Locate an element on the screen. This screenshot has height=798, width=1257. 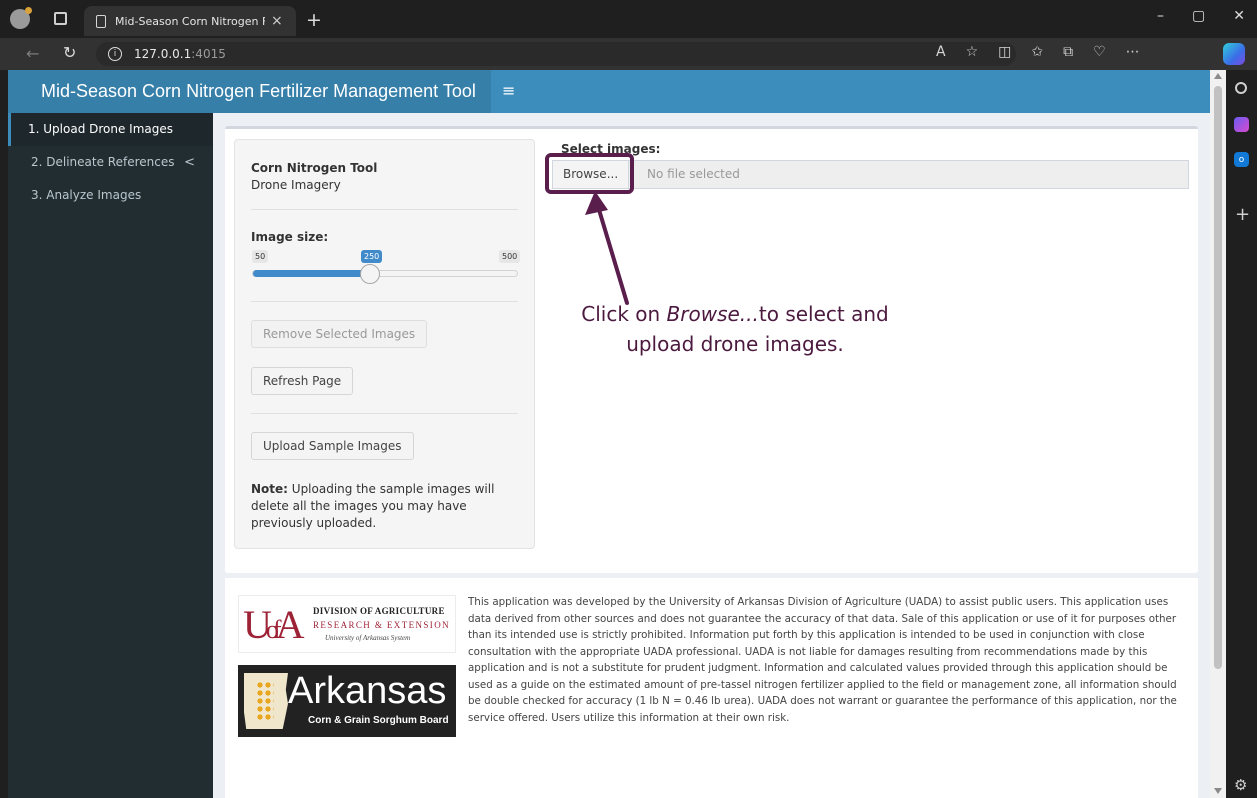
browser-essentials-icon: ♡ is located at coordinates (1099, 52).